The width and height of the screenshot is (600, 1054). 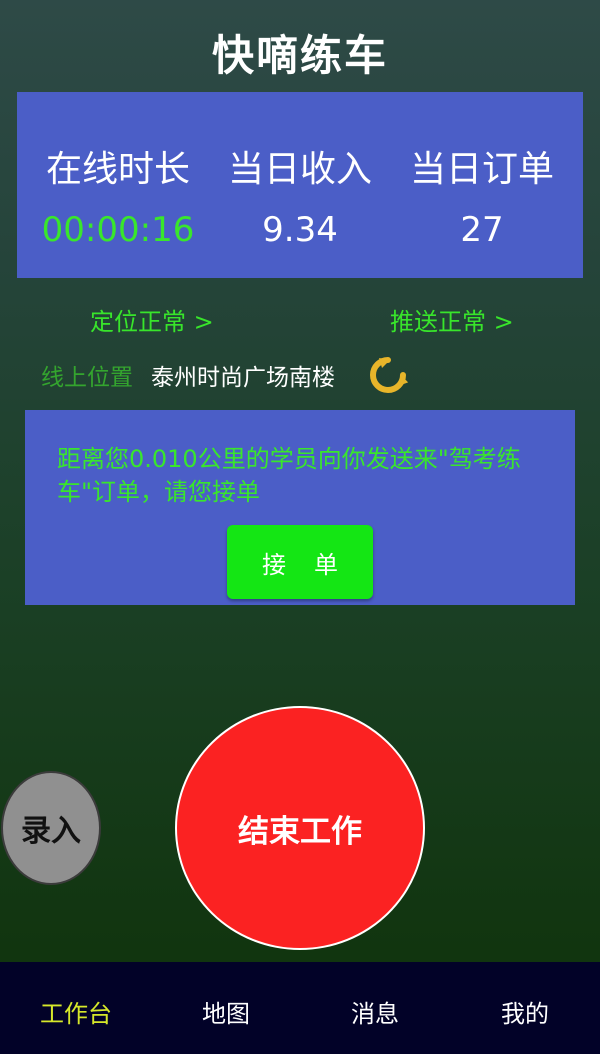 I want to click on location-status-link: 定位正常 >, so click(x=152, y=319).